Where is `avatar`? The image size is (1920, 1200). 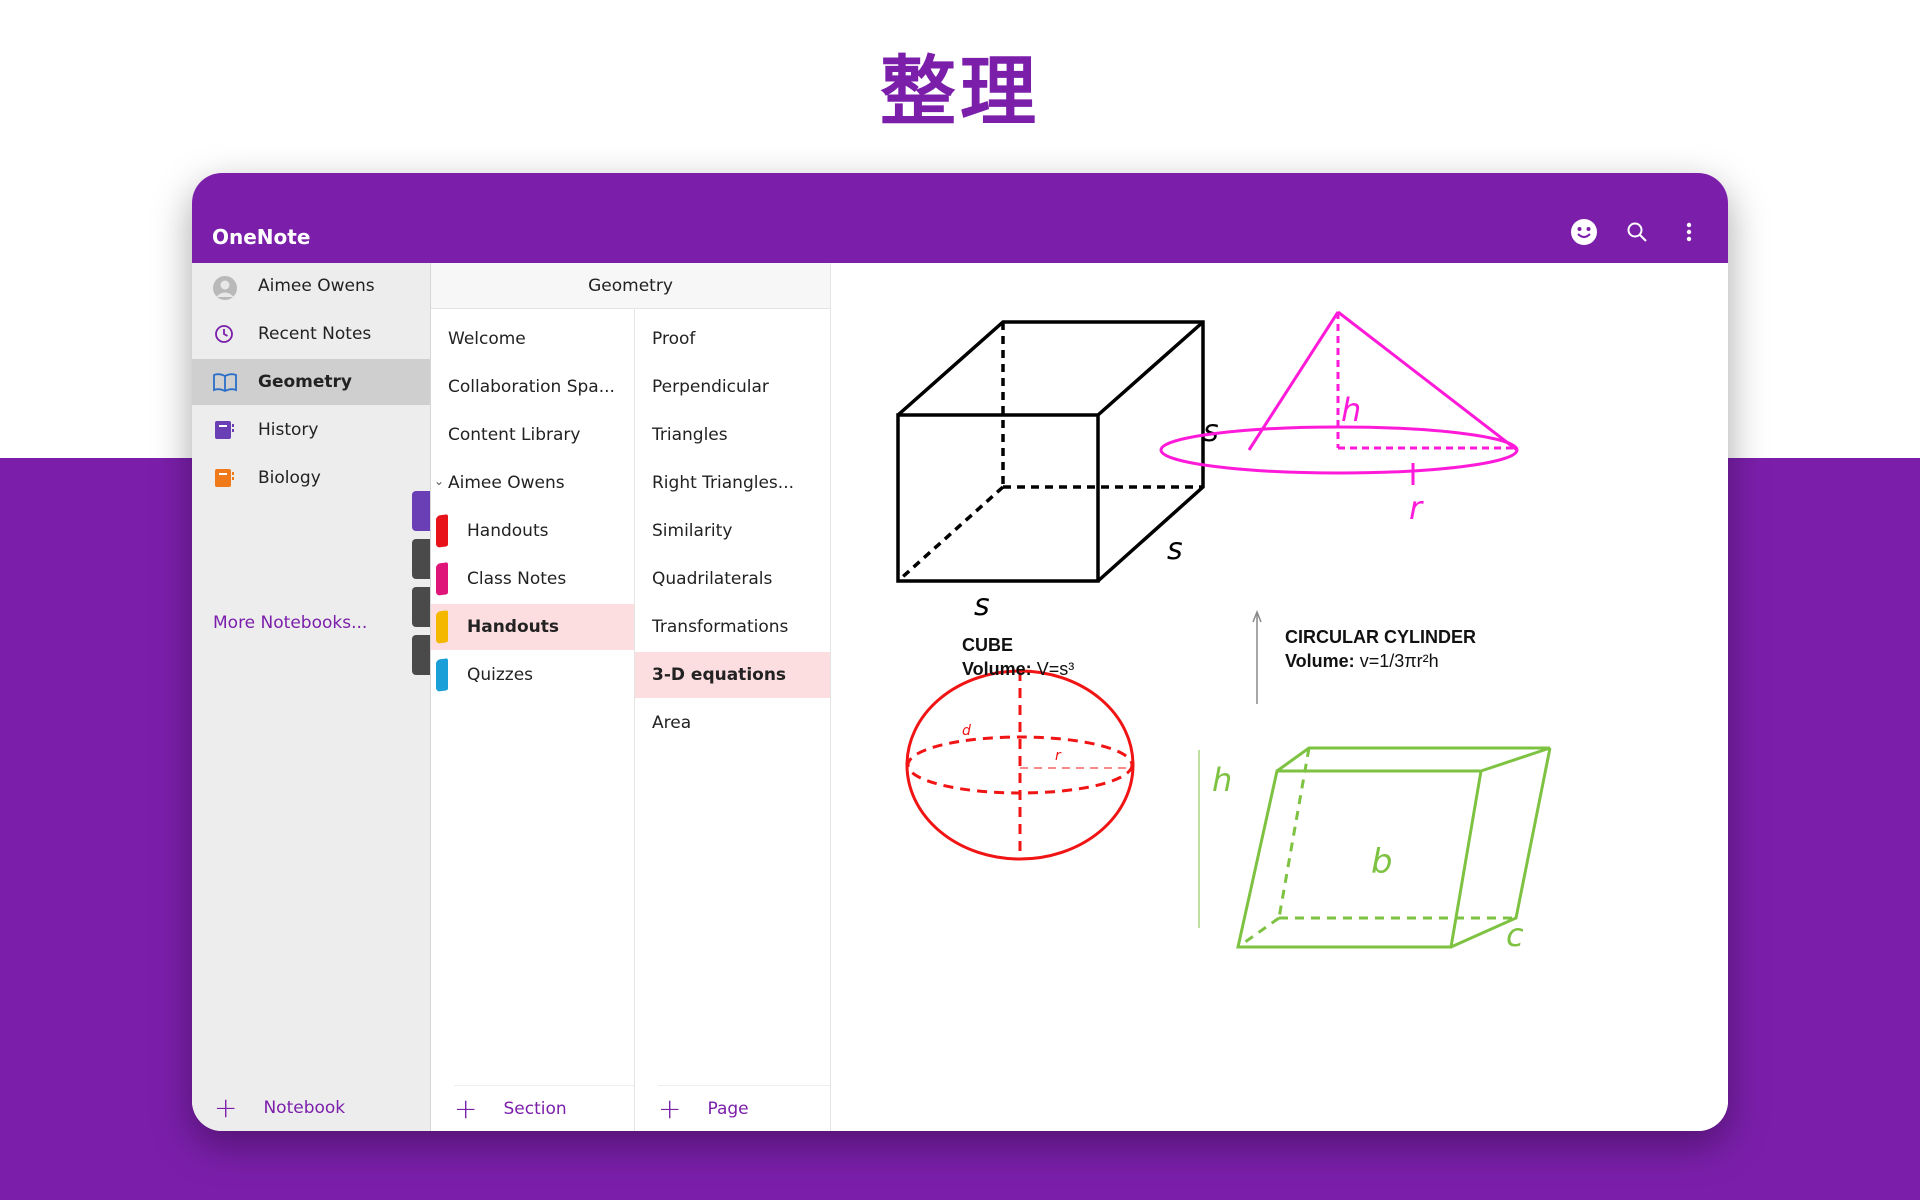 avatar is located at coordinates (224, 287).